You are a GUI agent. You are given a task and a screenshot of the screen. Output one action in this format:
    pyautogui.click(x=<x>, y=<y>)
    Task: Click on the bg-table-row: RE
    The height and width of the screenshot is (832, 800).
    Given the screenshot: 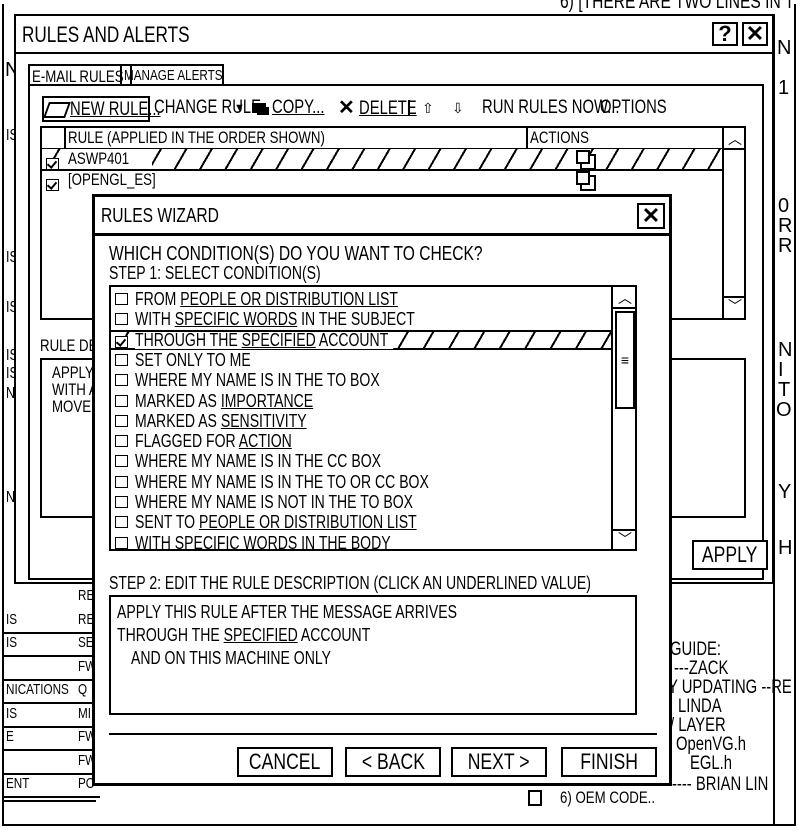 What is the action you would take?
    pyautogui.click(x=52, y=596)
    